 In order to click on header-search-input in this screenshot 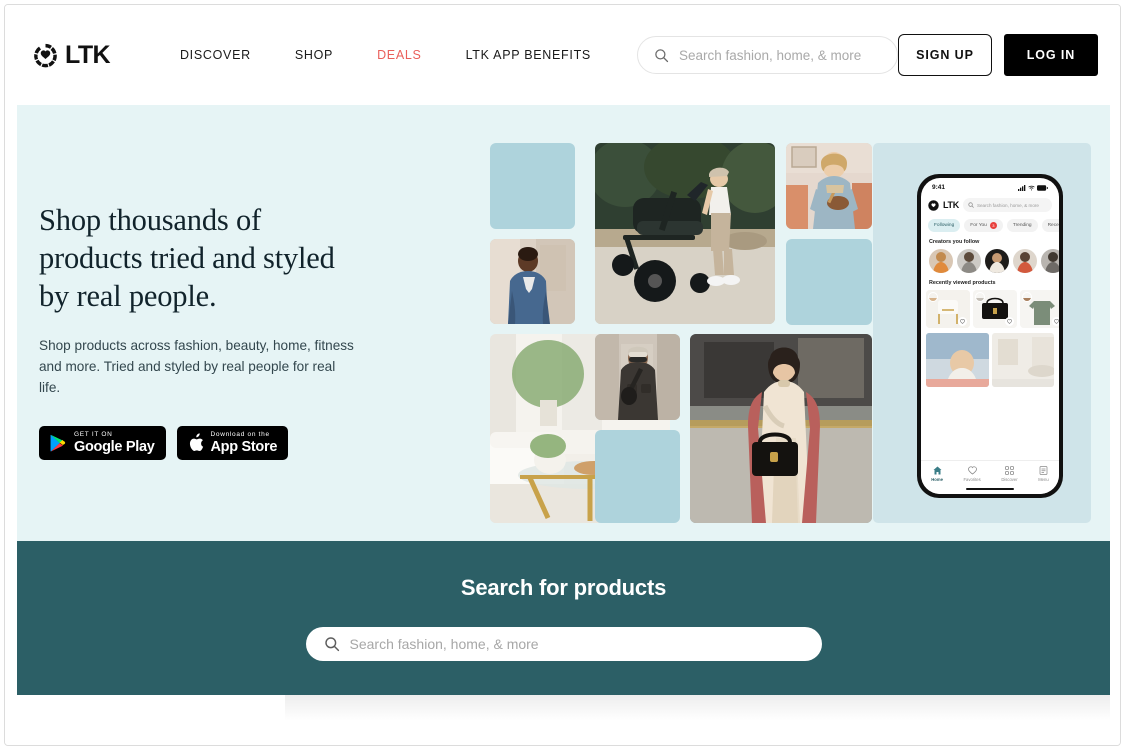, I will do `click(779, 55)`.